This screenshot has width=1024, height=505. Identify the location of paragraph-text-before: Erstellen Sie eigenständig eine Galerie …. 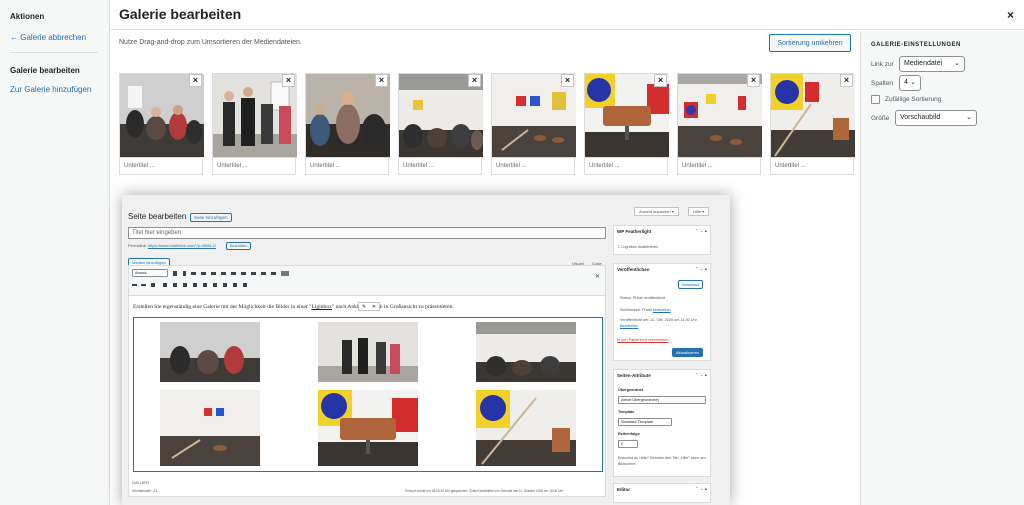
(222, 307).